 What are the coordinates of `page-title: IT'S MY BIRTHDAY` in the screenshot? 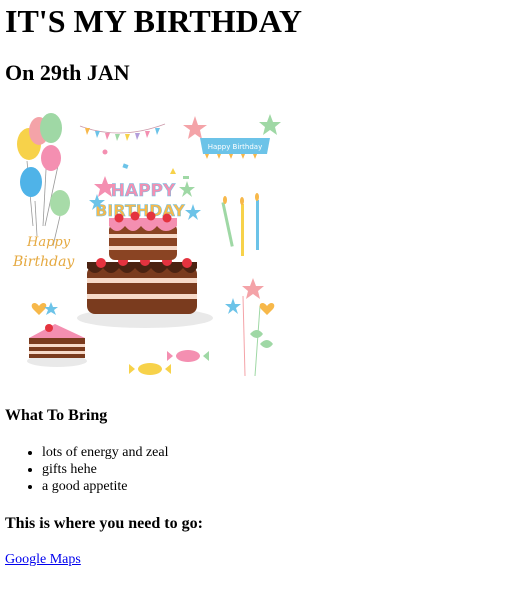 It's located at (154, 21).